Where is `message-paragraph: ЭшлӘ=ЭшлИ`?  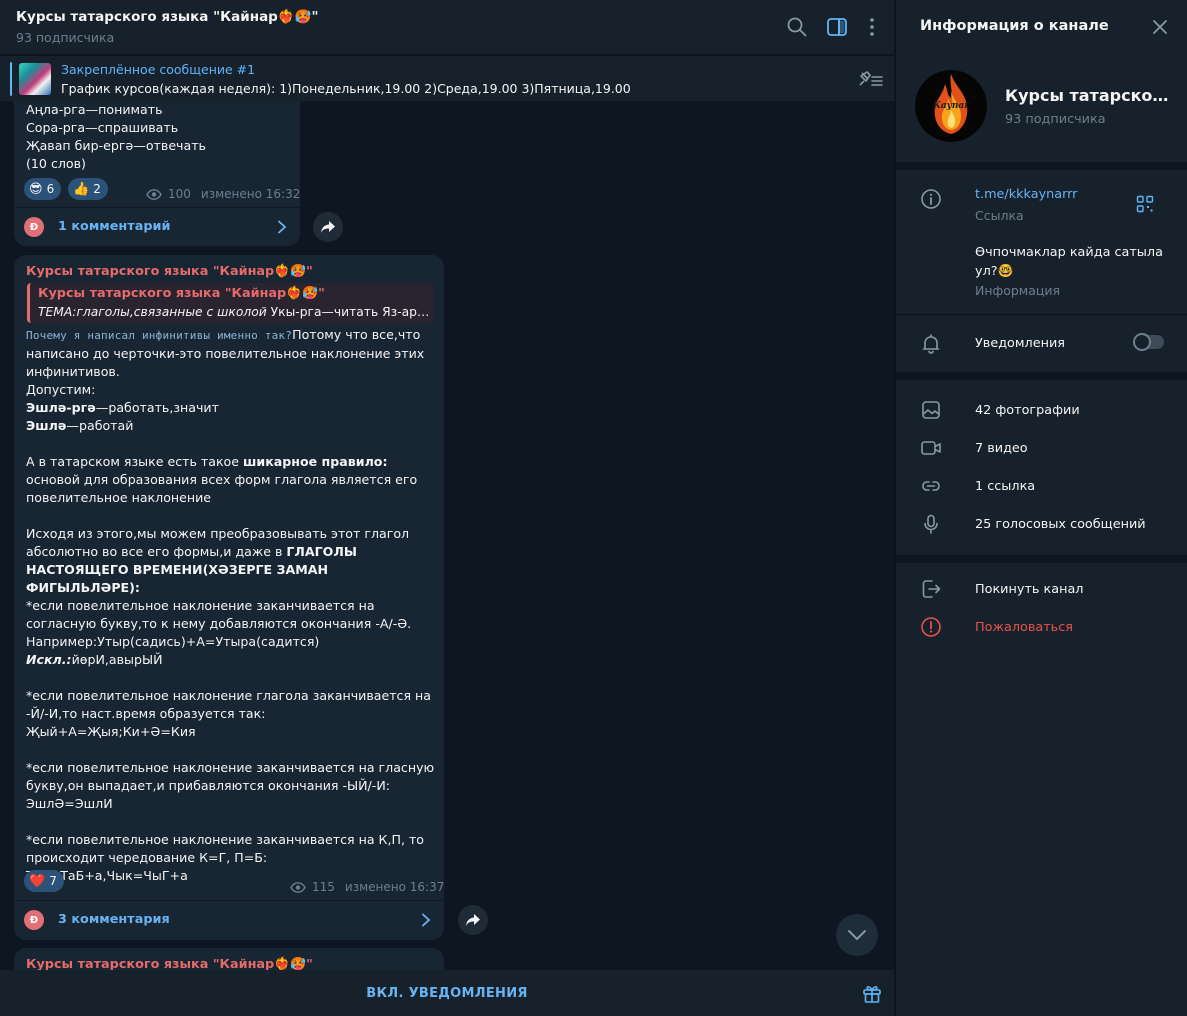 message-paragraph: ЭшлӘ=ЭшлИ is located at coordinates (69, 803).